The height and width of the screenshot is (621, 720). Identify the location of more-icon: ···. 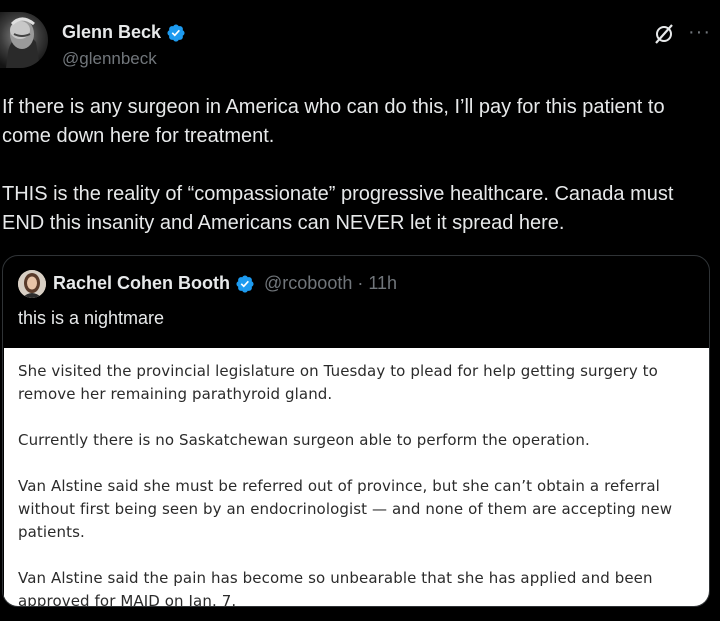
(699, 32).